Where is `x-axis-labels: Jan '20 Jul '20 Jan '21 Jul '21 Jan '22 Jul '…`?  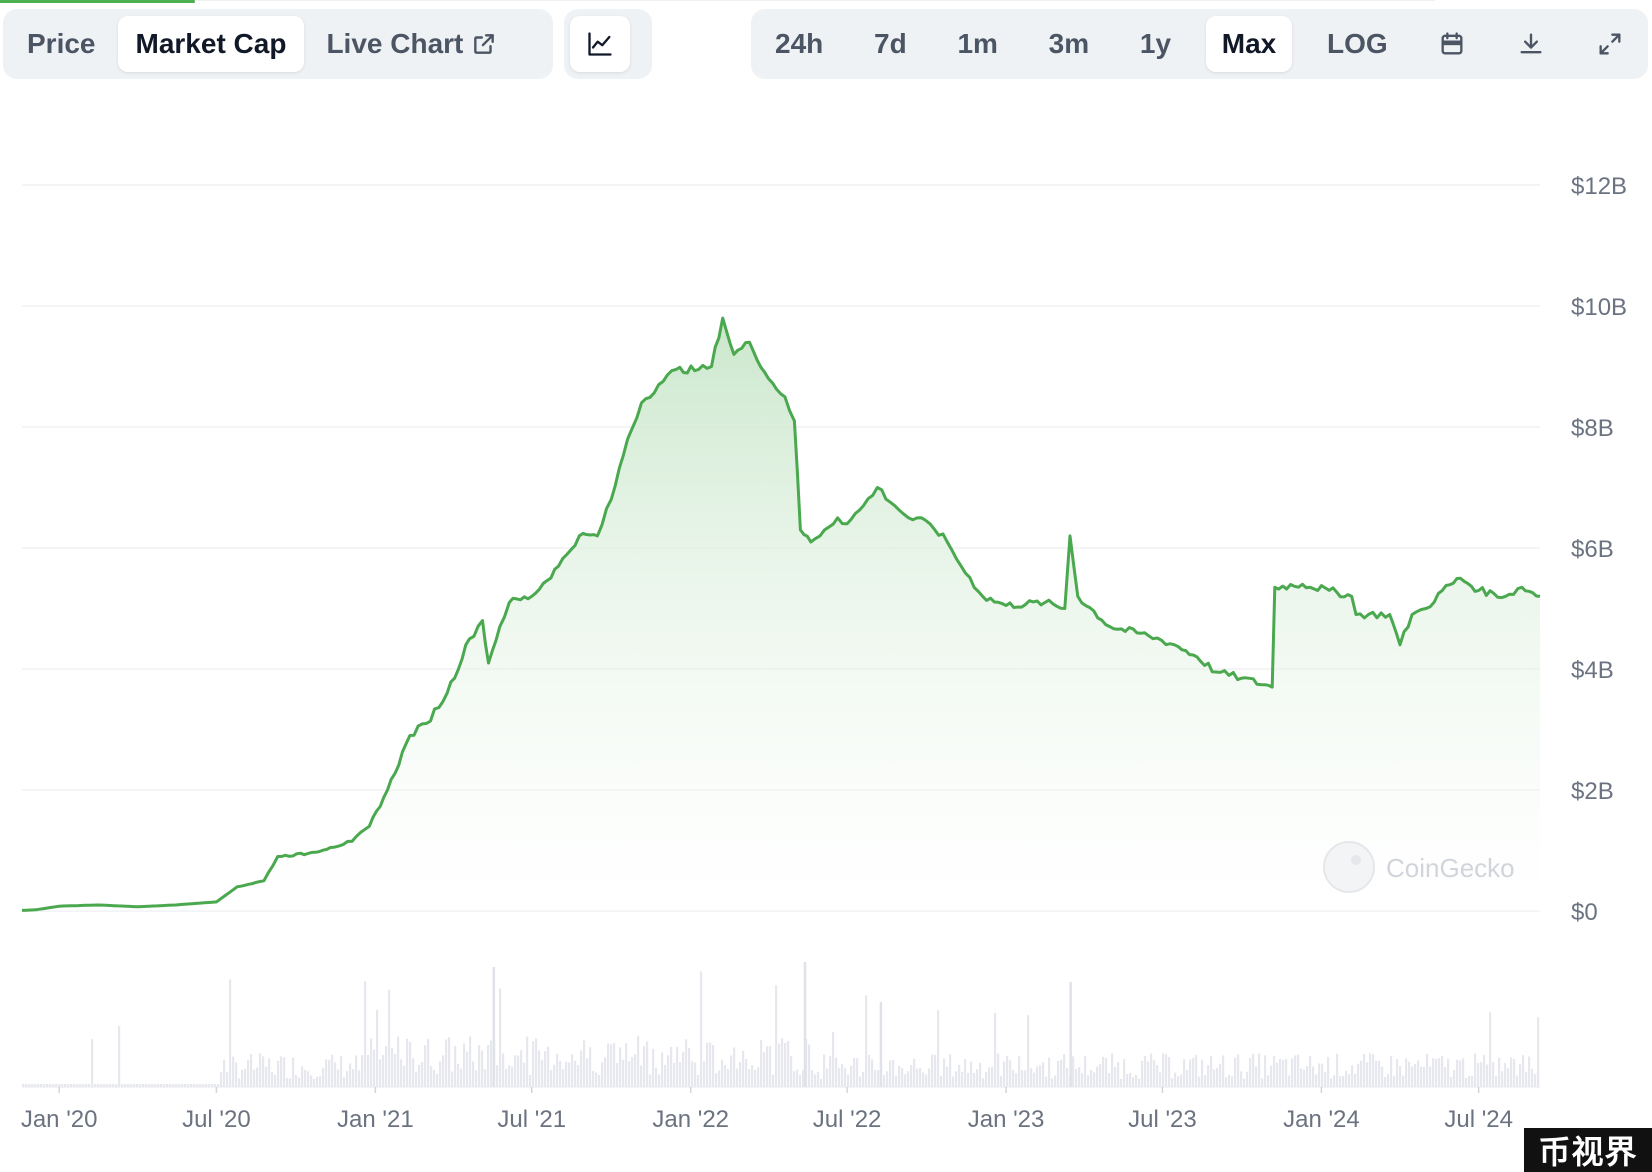 x-axis-labels: Jan '20 Jul '20 Jan '21 Jul '21 Jan '22 Jul '… is located at coordinates (767, 1110).